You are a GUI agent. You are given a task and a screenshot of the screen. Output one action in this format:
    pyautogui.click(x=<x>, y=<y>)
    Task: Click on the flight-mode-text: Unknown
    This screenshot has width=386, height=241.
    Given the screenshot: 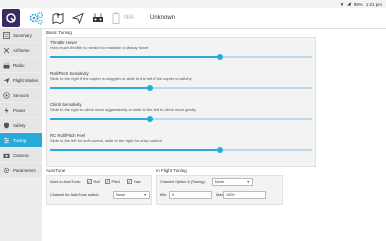 What is the action you would take?
    pyautogui.click(x=162, y=18)
    